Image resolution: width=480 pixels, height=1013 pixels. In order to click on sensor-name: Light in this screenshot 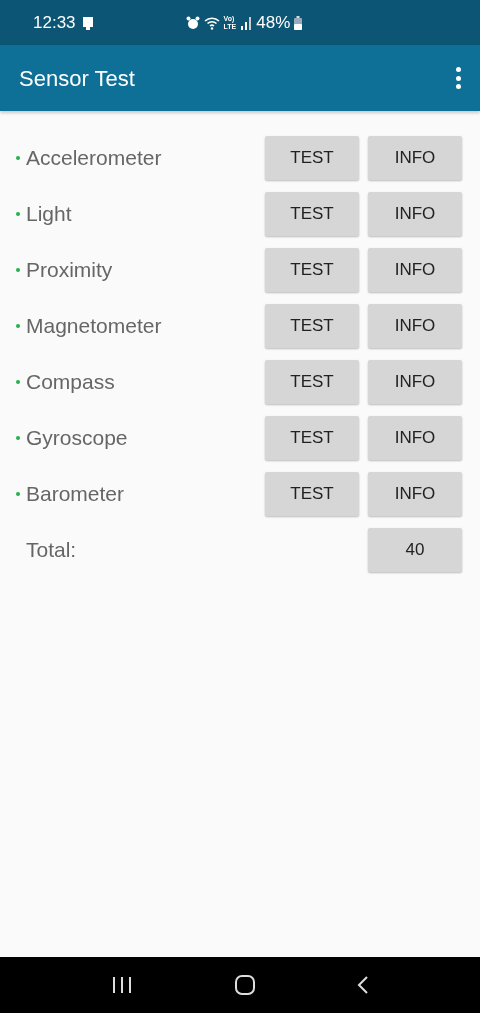, I will do `click(49, 214)`.